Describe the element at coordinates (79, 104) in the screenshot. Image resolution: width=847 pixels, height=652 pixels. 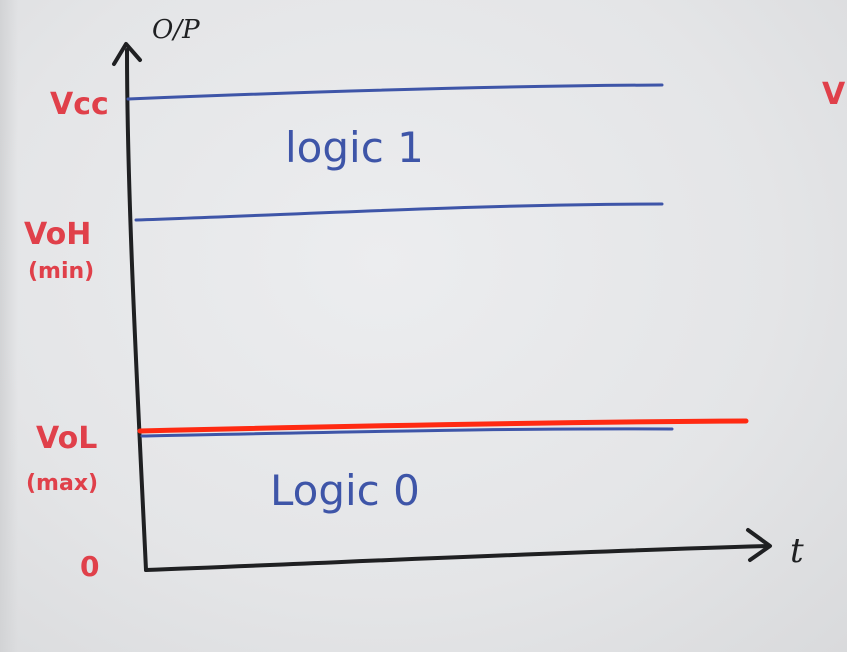
I see `vcc-label: Vcc` at that location.